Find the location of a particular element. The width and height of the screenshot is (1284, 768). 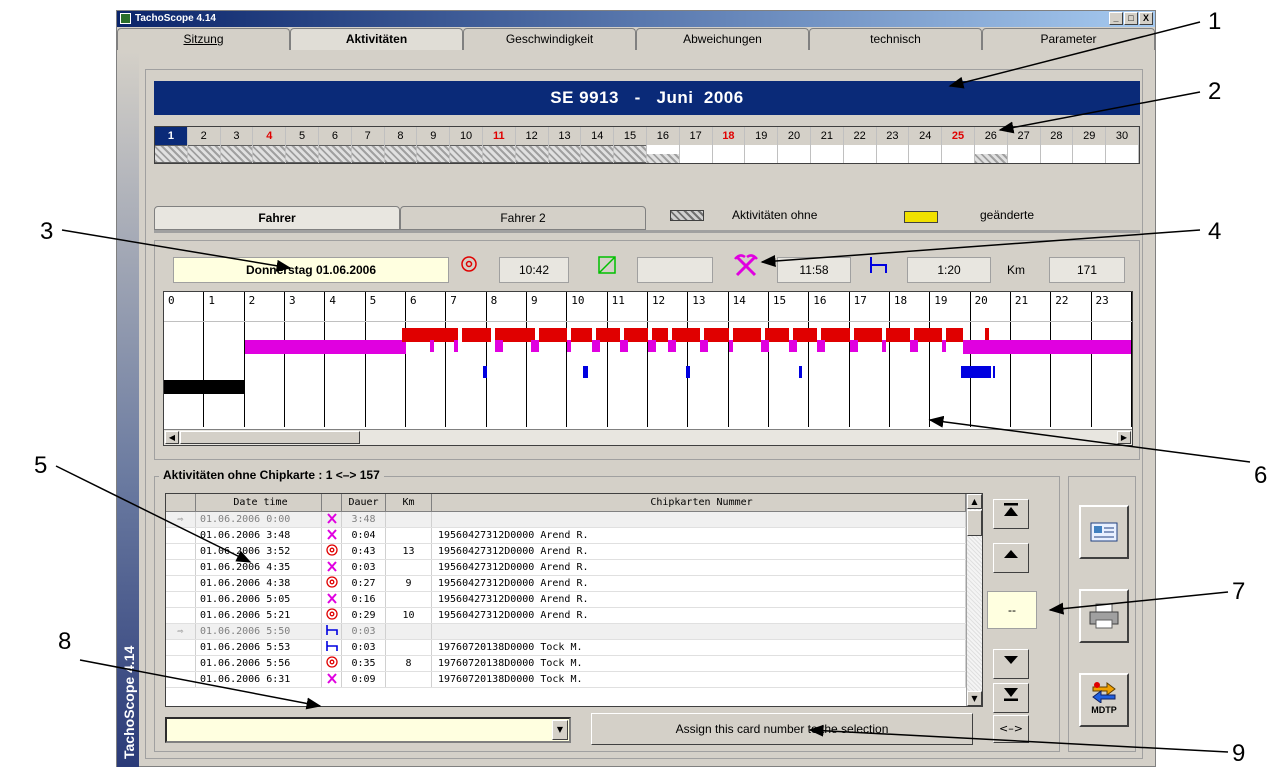

day-cell: 10 is located at coordinates (466, 145).